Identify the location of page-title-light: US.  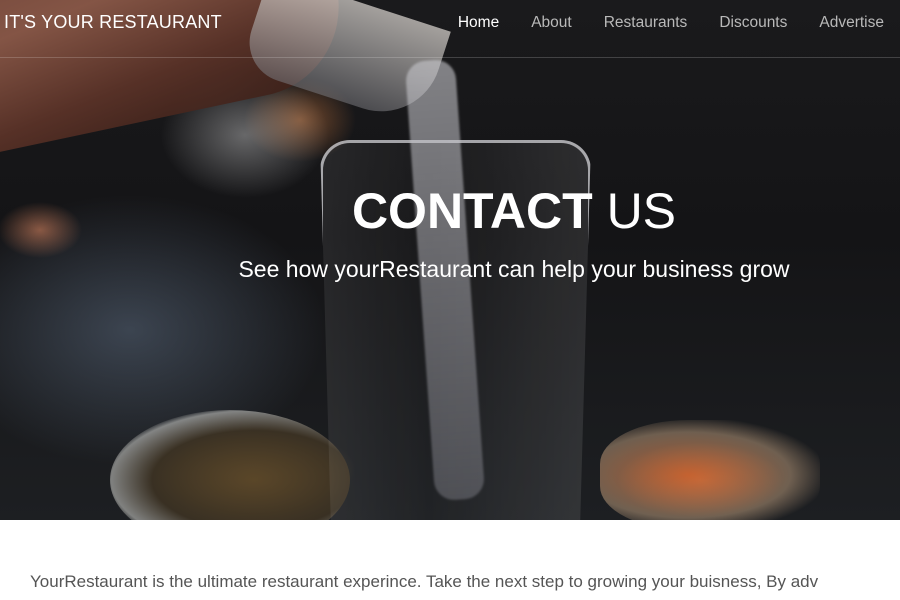
(641, 211).